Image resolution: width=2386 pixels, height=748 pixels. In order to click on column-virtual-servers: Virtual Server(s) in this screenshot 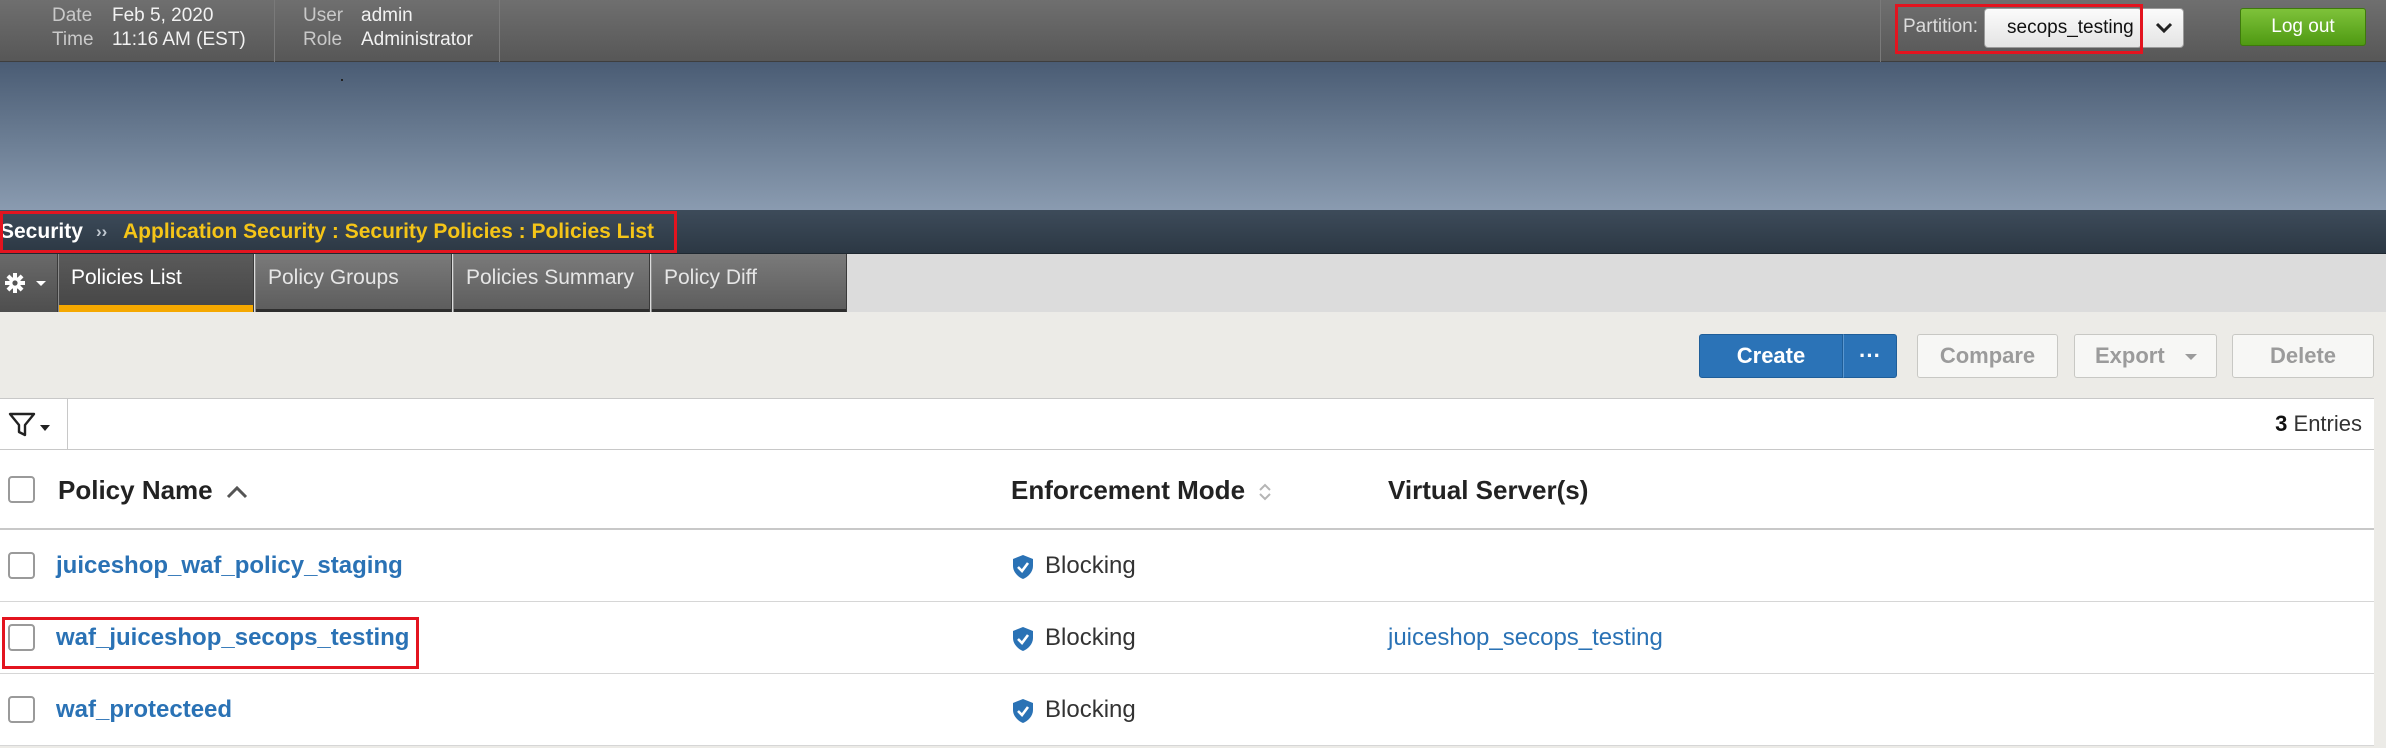, I will do `click(1488, 490)`.